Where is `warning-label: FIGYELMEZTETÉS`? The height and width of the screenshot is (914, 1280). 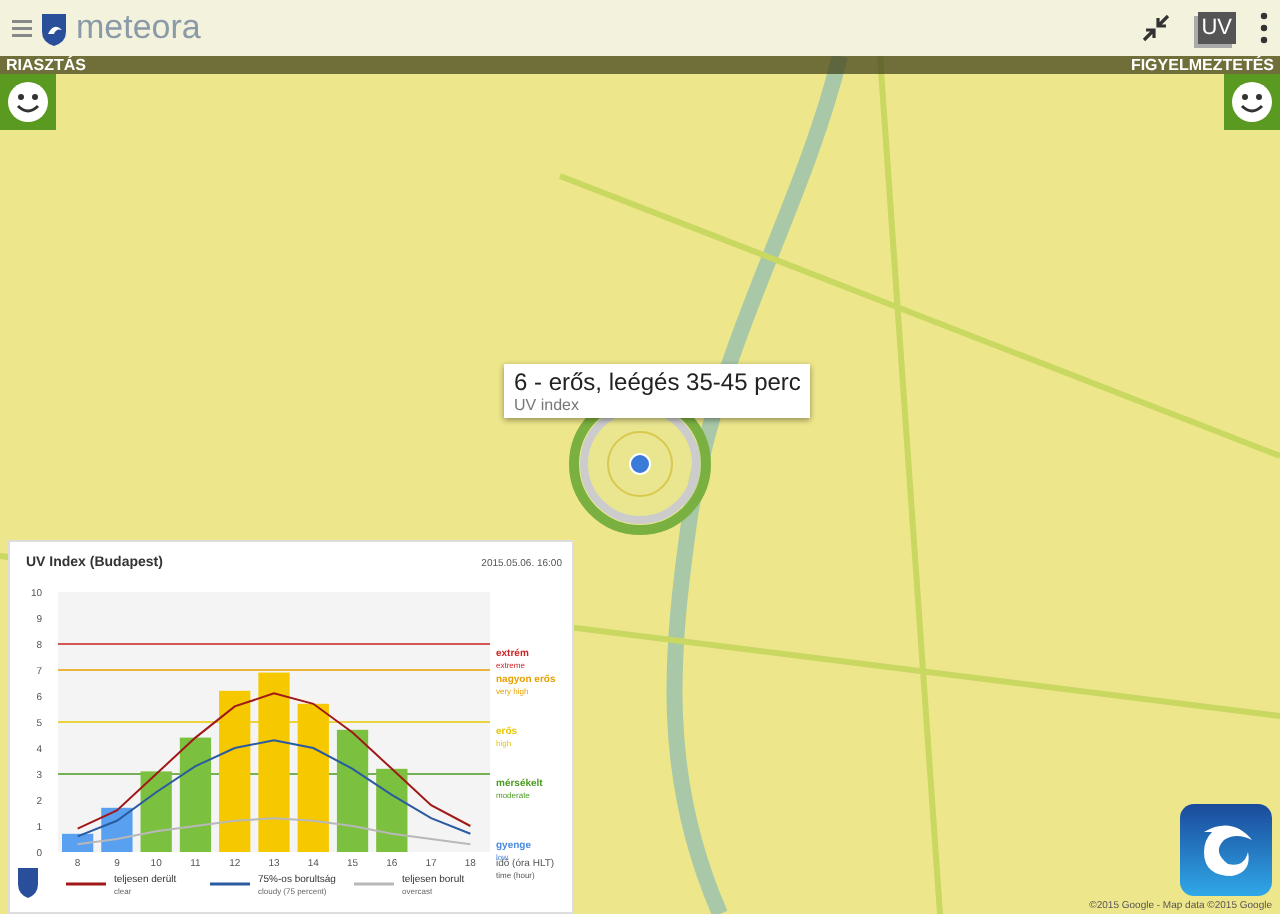 warning-label: FIGYELMEZTETÉS is located at coordinates (1202, 65).